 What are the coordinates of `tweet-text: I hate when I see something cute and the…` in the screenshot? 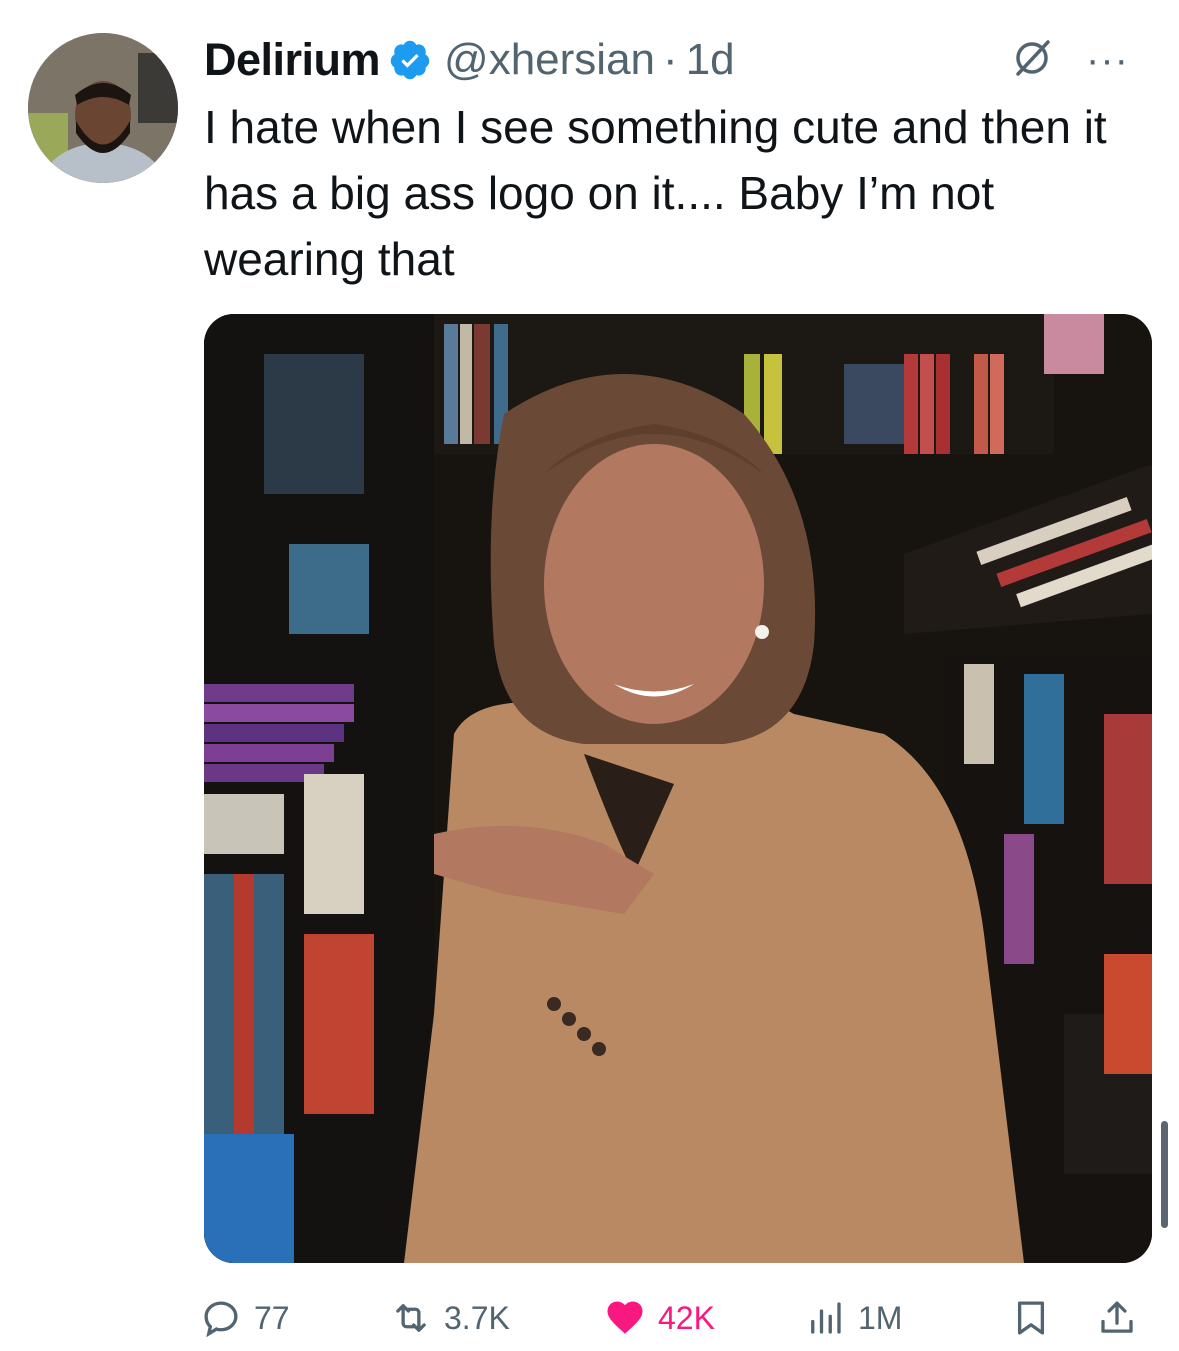 It's located at (655, 193).